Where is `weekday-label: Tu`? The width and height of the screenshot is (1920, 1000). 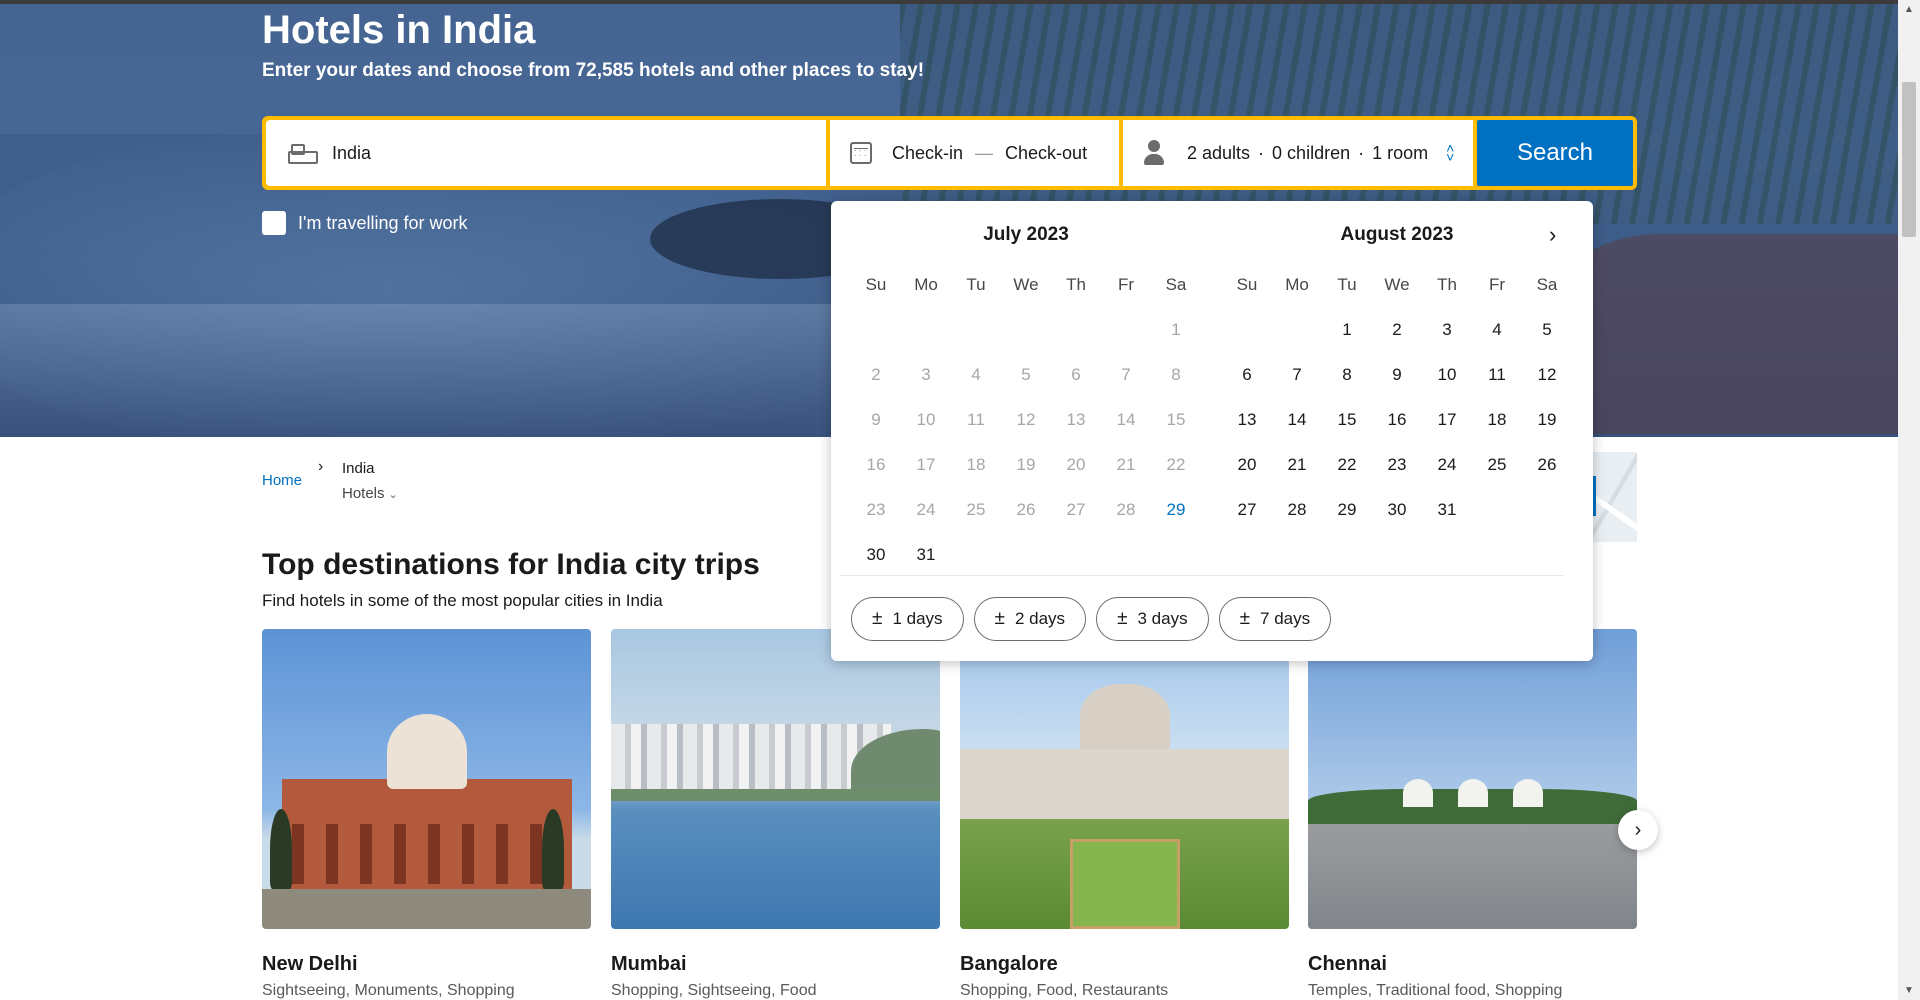
weekday-label: Tu is located at coordinates (976, 284).